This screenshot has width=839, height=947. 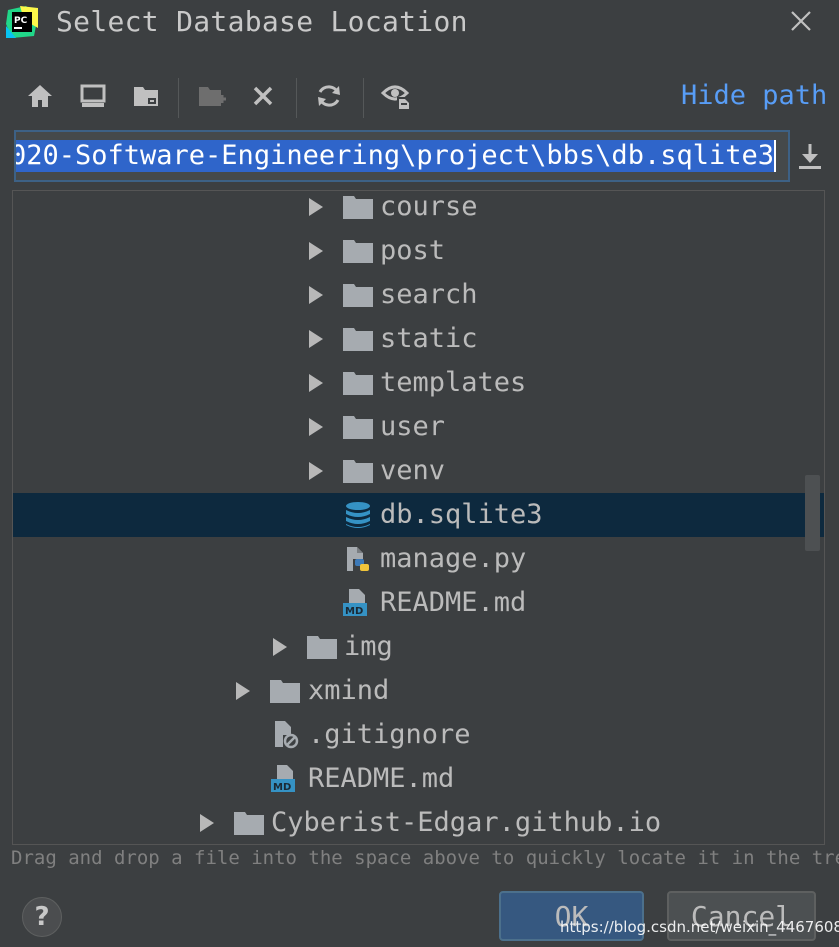 I want to click on tree-row-label: xmind, so click(x=349, y=690).